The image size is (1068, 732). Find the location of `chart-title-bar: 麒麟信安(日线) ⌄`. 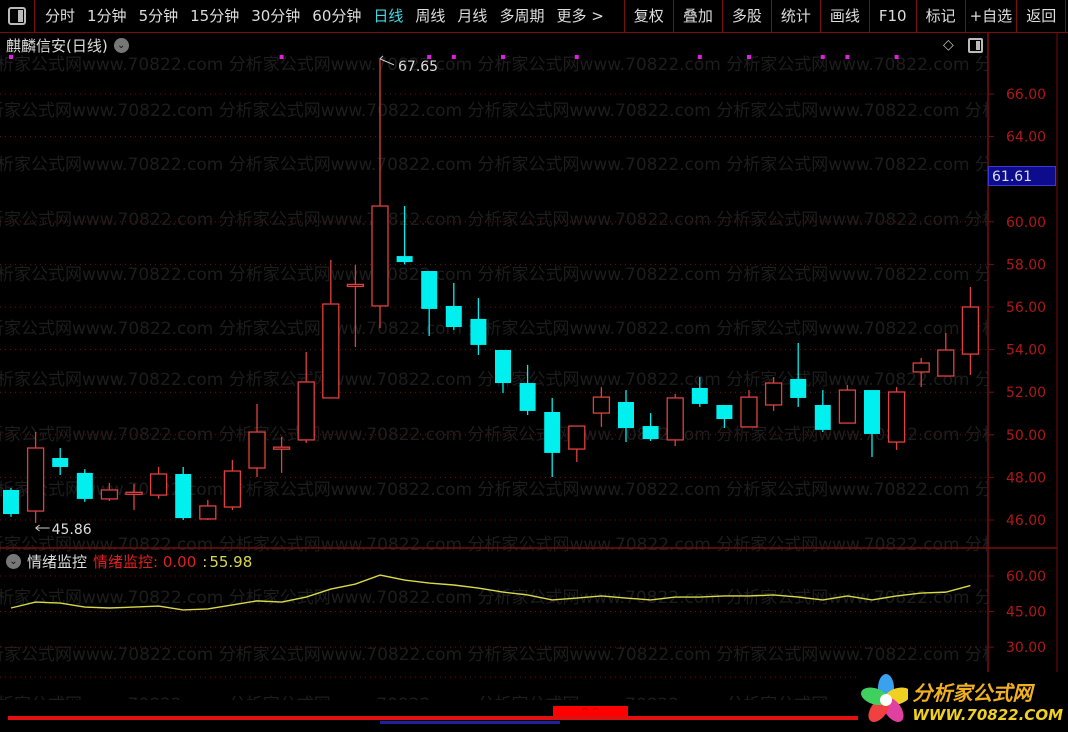

chart-title-bar: 麒麟信安(日线) ⌄ is located at coordinates (67, 45).